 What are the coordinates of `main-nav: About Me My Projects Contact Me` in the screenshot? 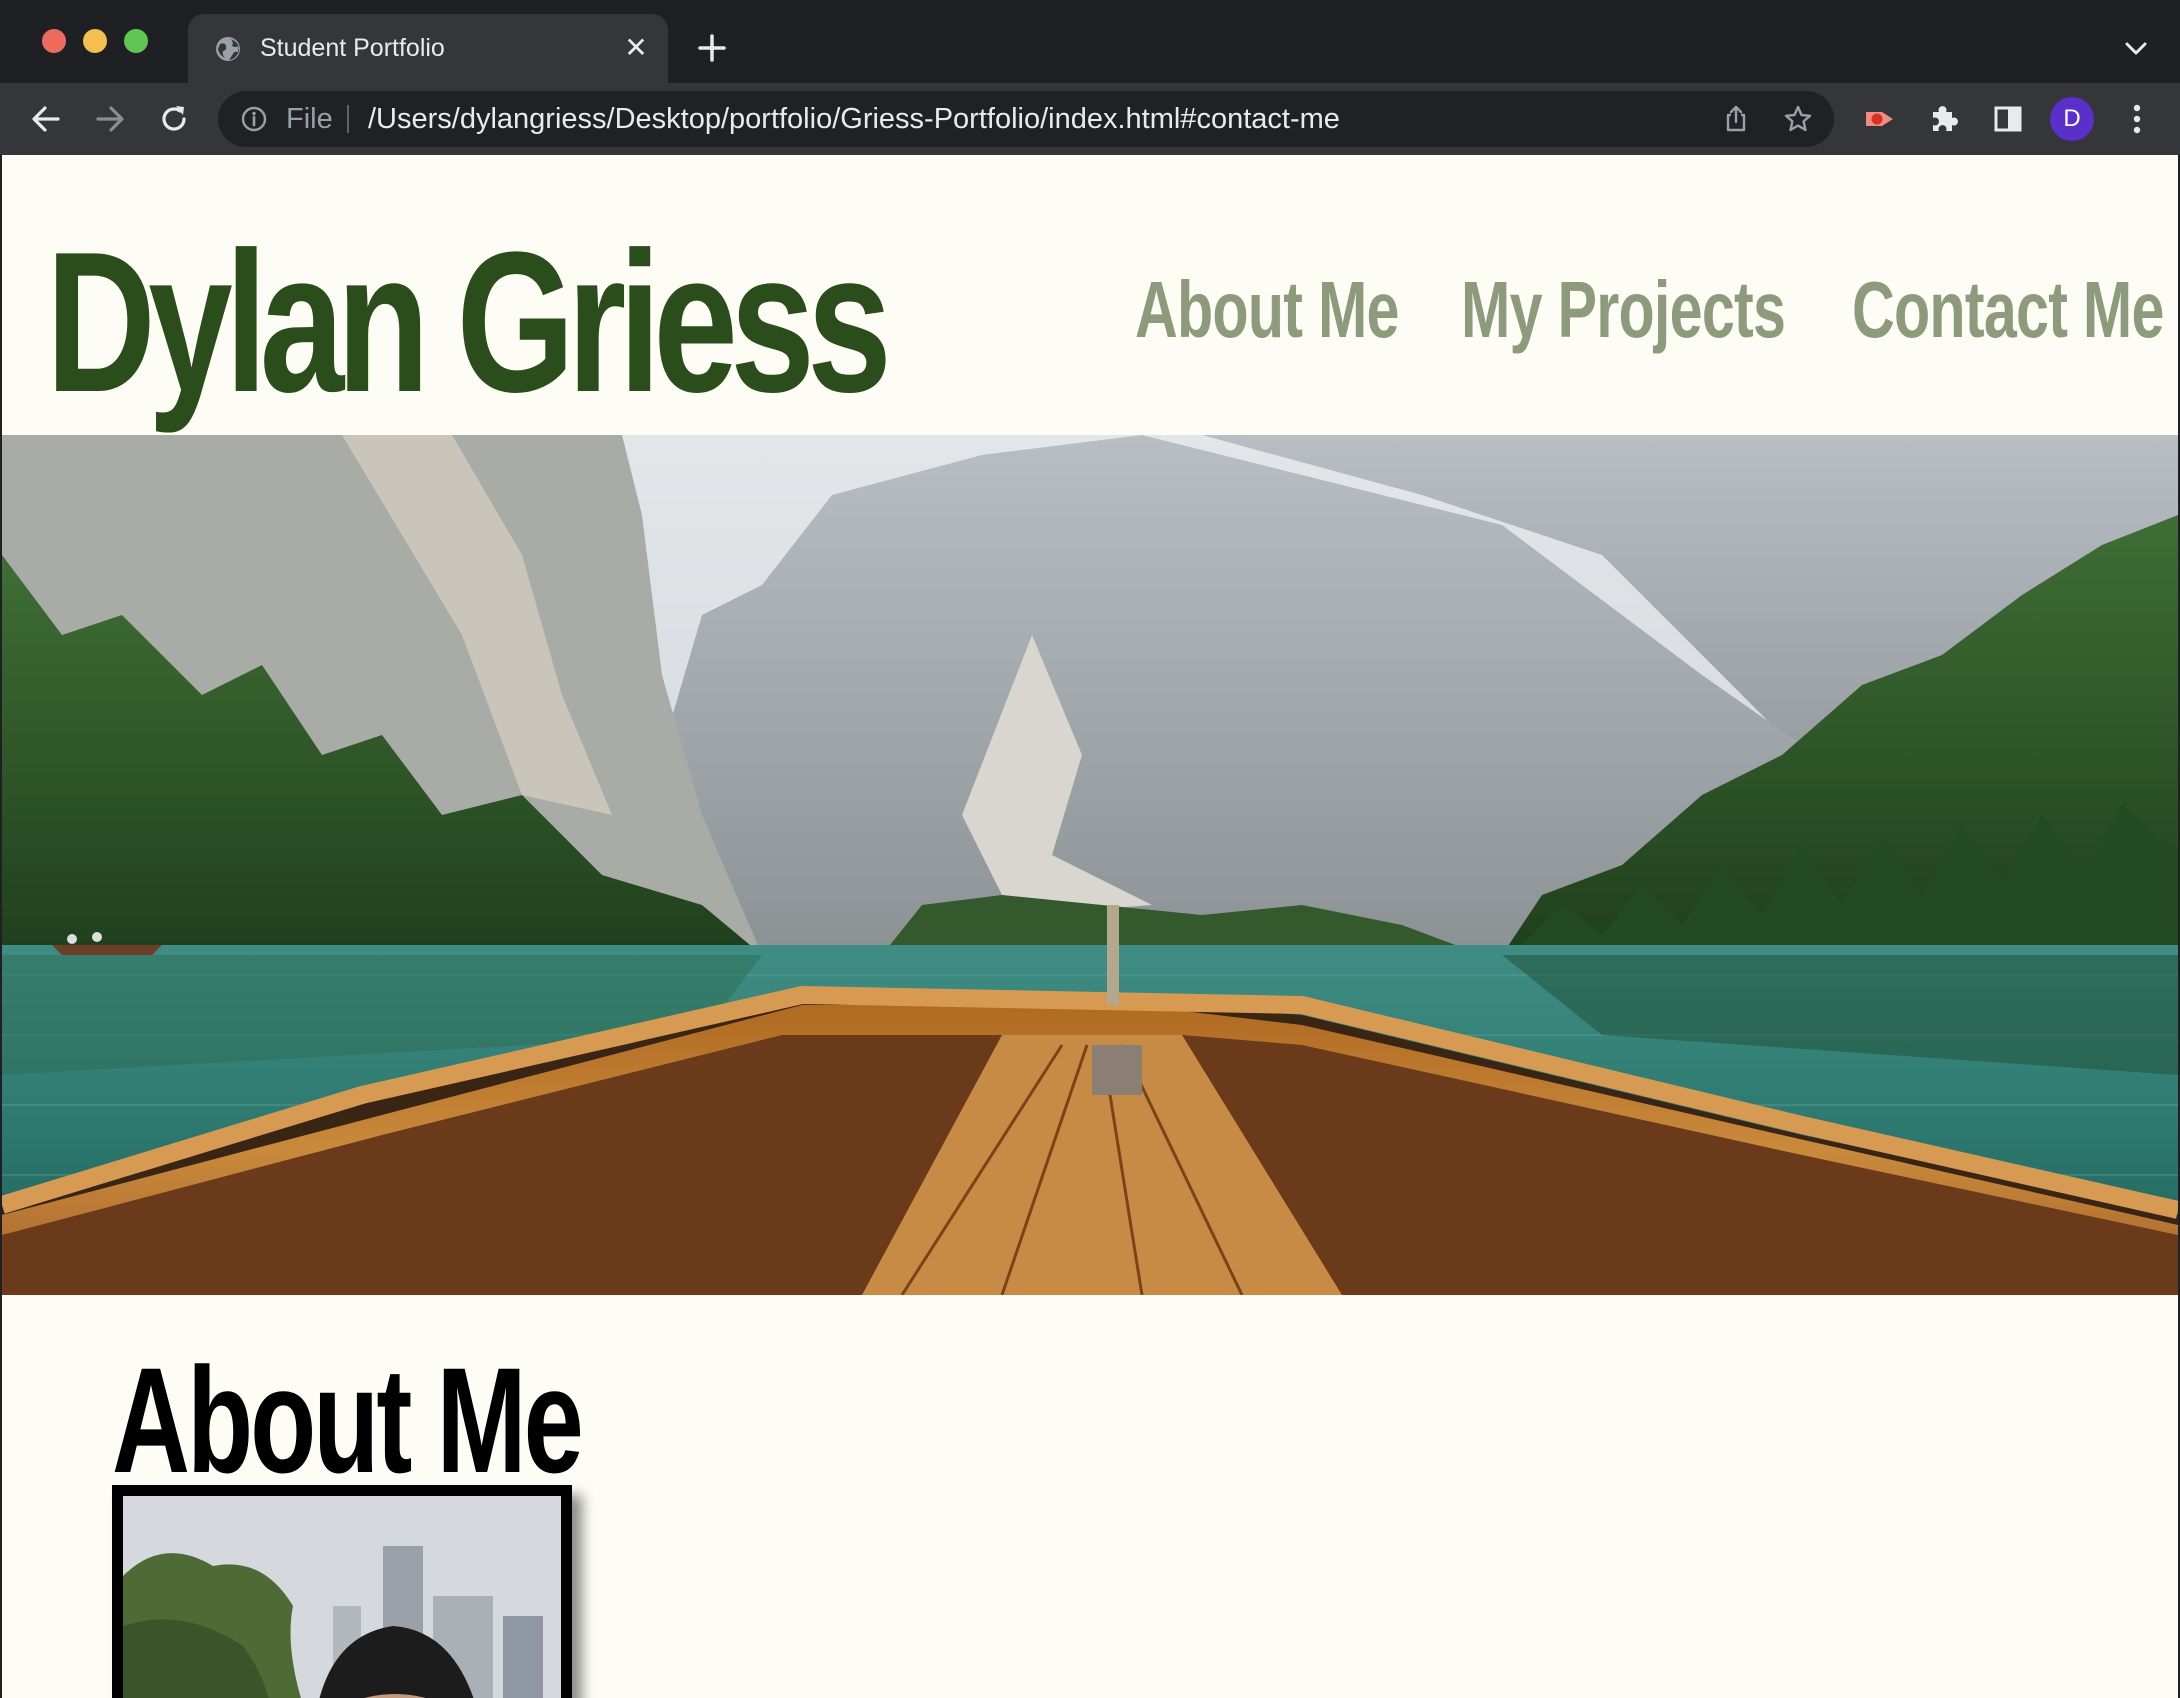 It's located at (1090, 310).